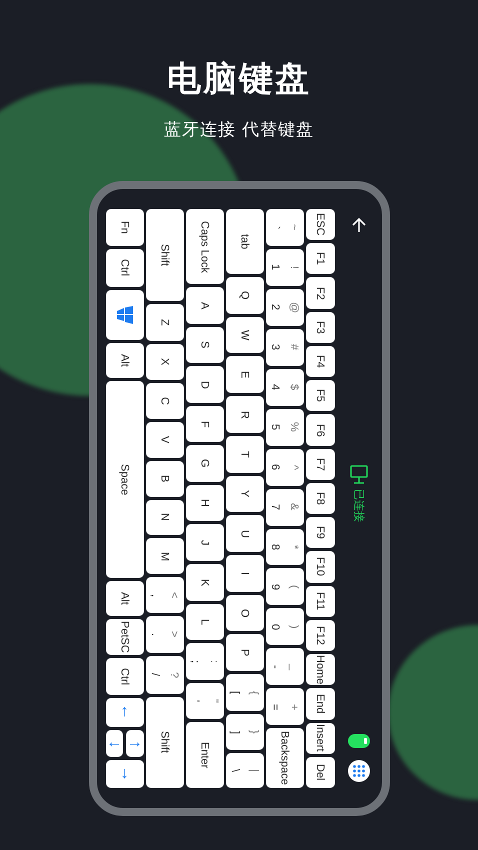  I want to click on keyboard-key: PetSC, so click(125, 637).